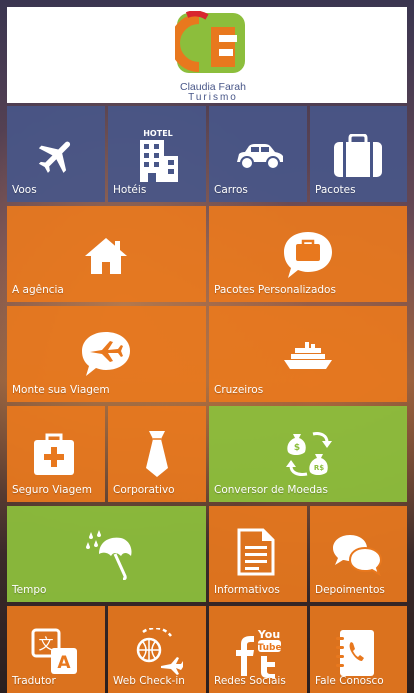  I want to click on suitcase-chat-icon, so click(308, 255).